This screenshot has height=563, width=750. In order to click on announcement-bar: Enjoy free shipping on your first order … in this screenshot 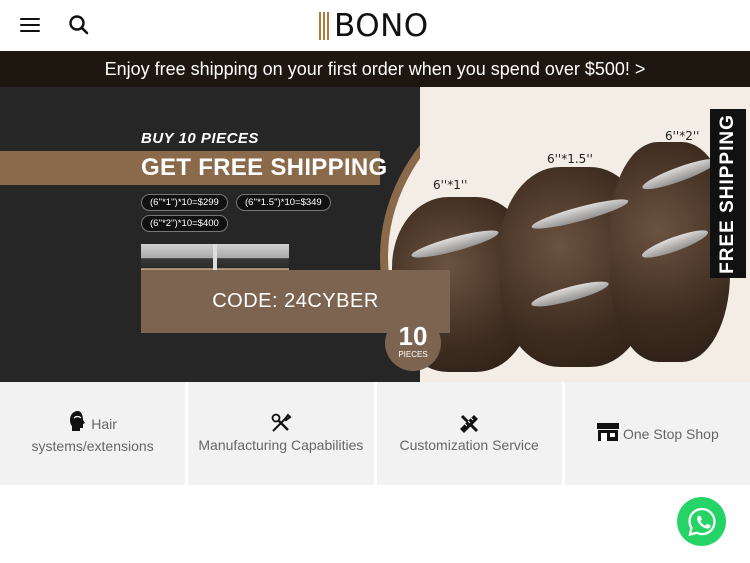, I will do `click(375, 69)`.